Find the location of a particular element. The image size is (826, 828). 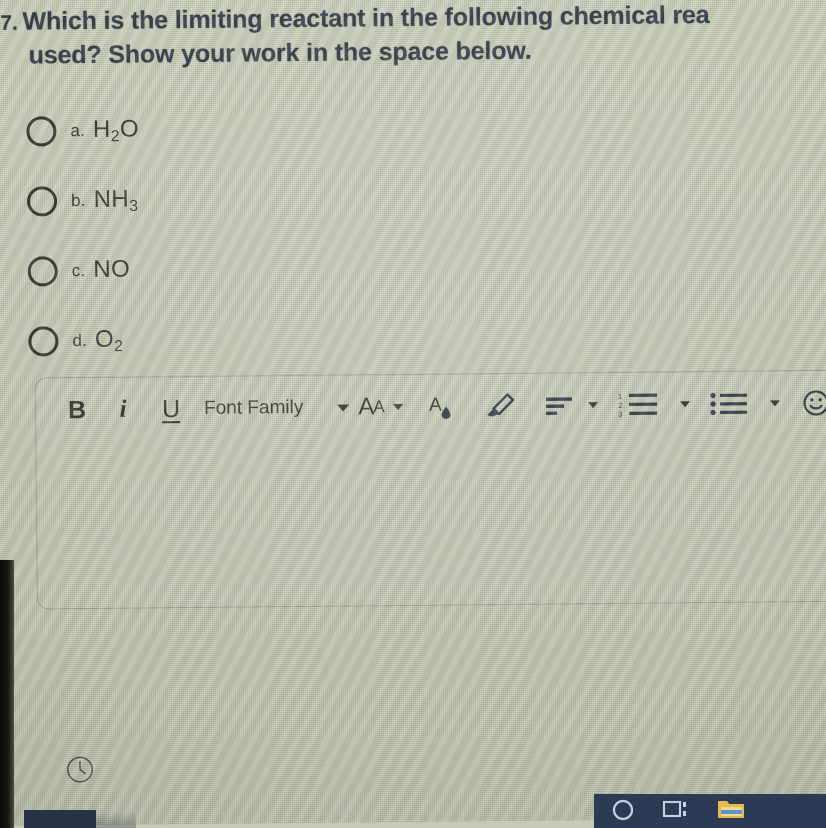

svg-text: 2 is located at coordinates (620, 405).